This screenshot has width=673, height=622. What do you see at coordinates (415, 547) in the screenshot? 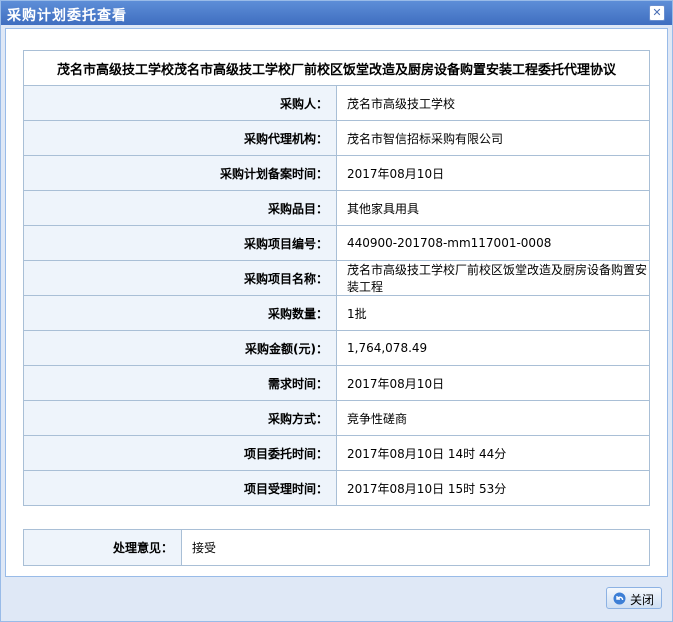
I see `opinion-value: 接受` at bounding box center [415, 547].